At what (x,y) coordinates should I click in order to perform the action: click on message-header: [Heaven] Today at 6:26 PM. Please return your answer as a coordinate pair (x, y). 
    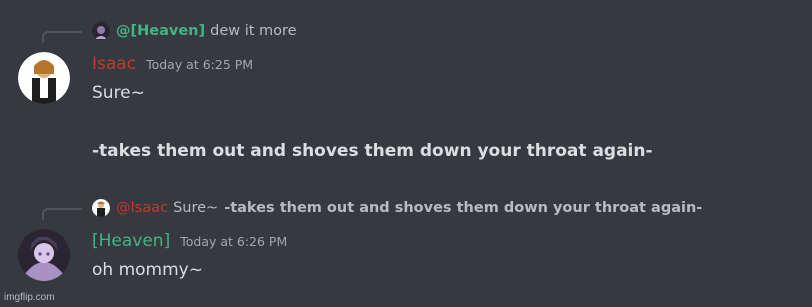
    Looking at the image, I should click on (189, 241).